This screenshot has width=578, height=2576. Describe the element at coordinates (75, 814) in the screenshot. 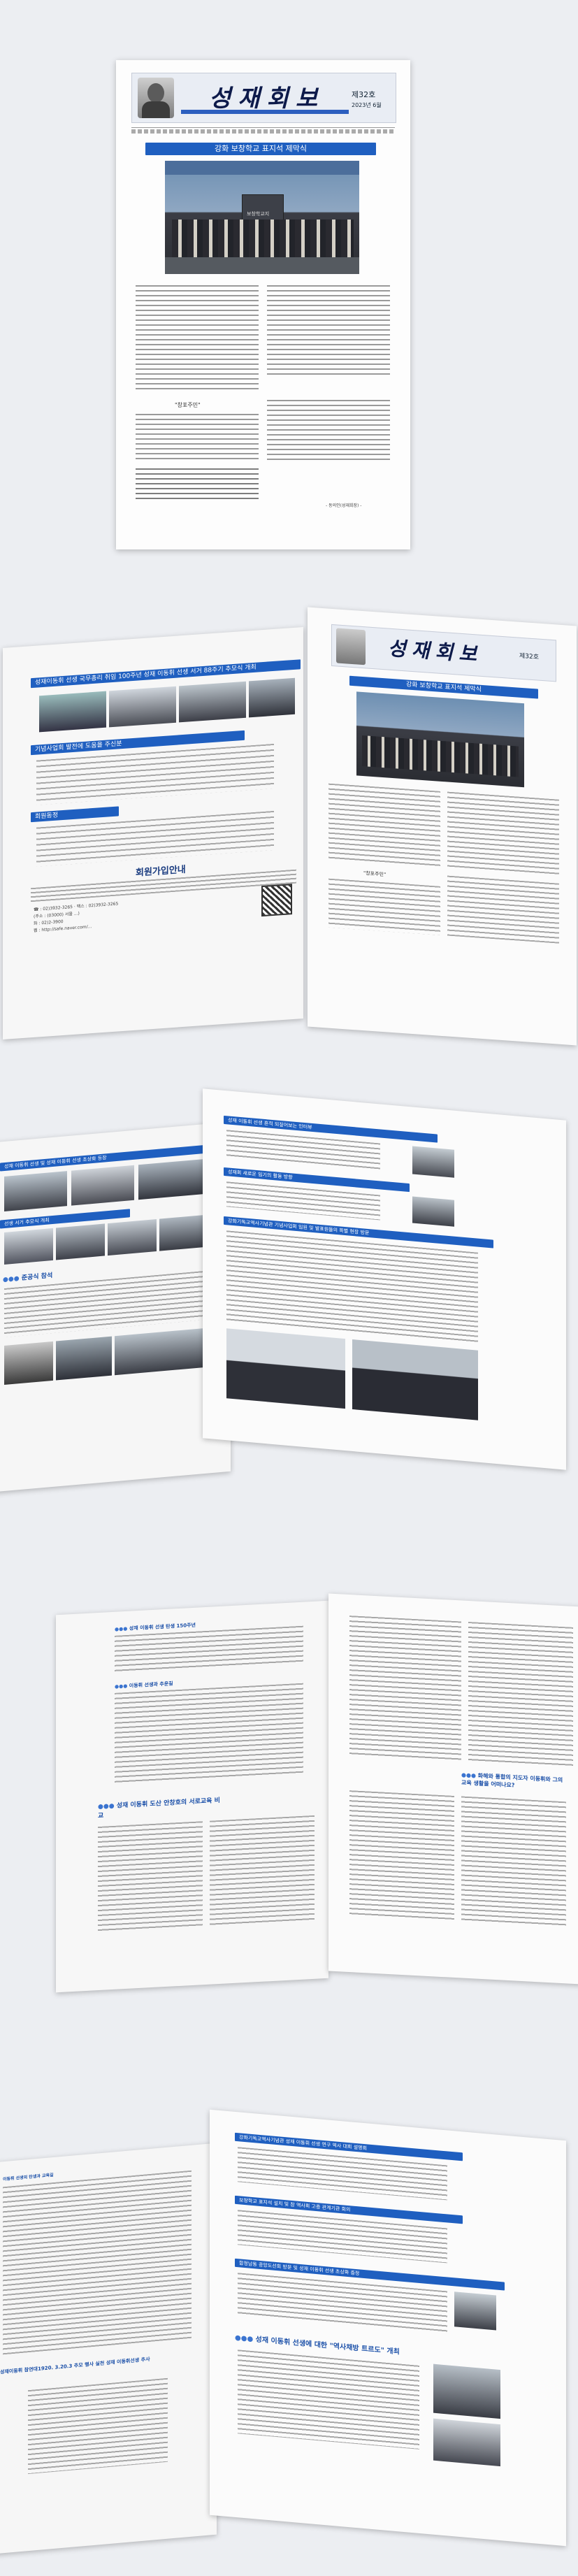

I see `spread1-section-b: 회원동정` at that location.